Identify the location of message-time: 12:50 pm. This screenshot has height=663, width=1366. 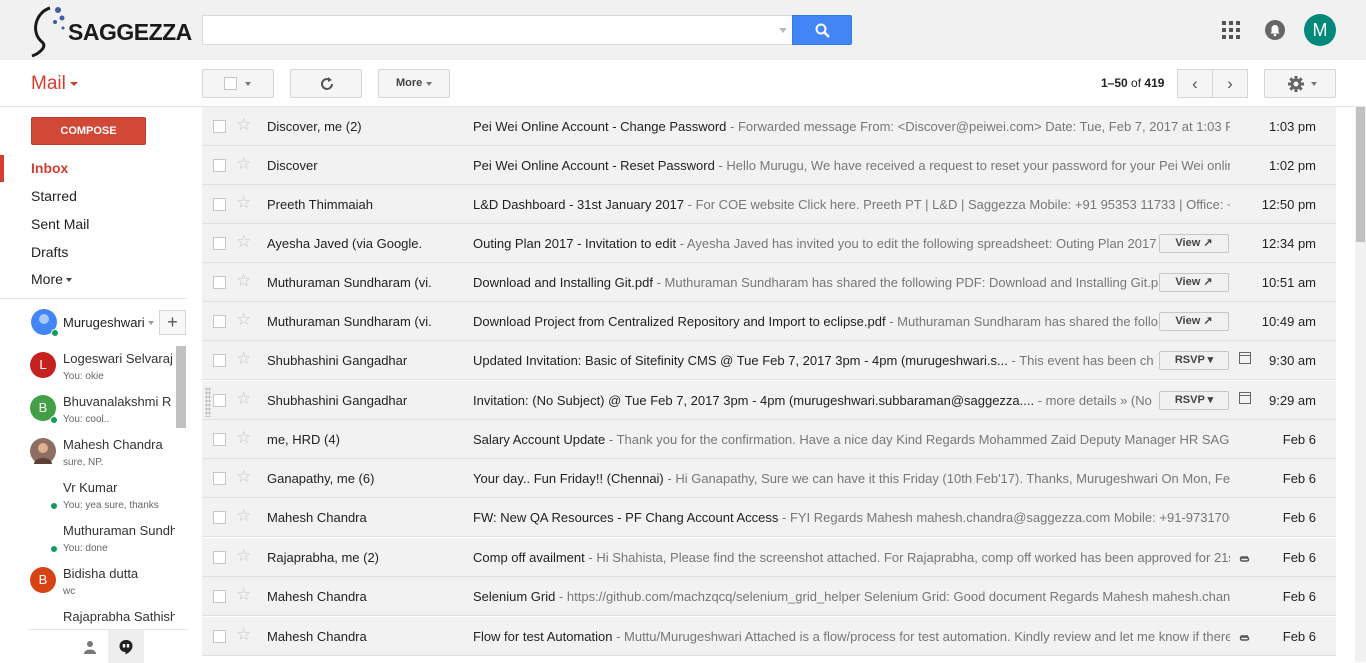
(1288, 204).